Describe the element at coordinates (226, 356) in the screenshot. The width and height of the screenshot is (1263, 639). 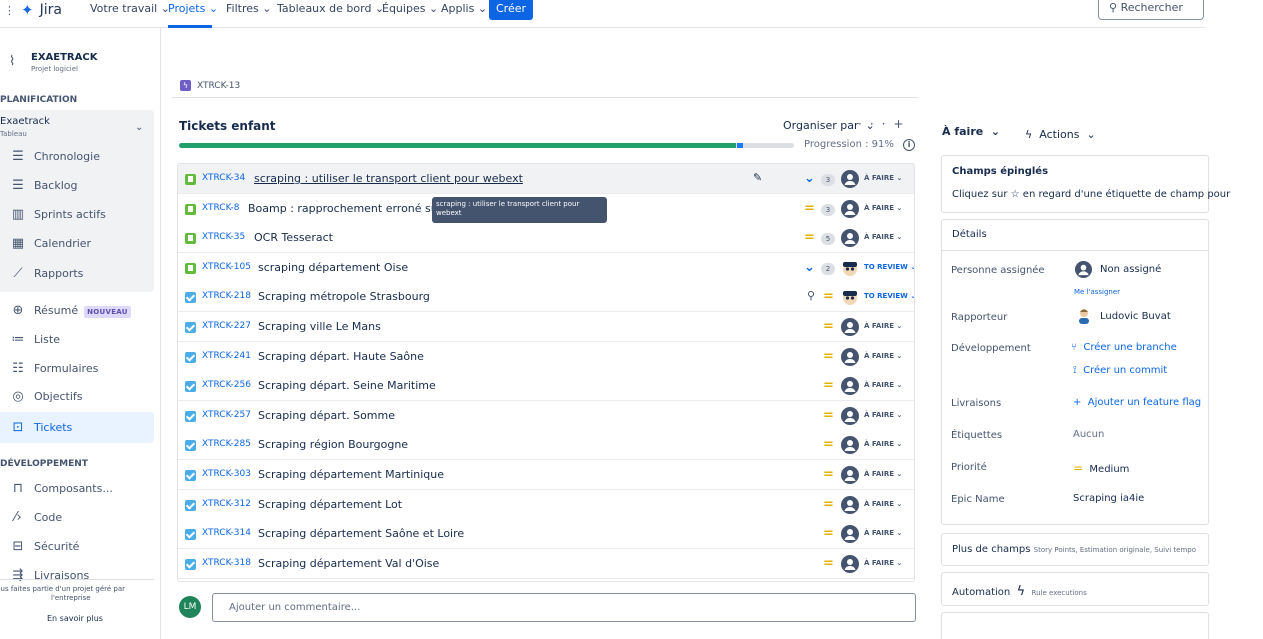
I see `issue-key: XTRCK-241` at that location.